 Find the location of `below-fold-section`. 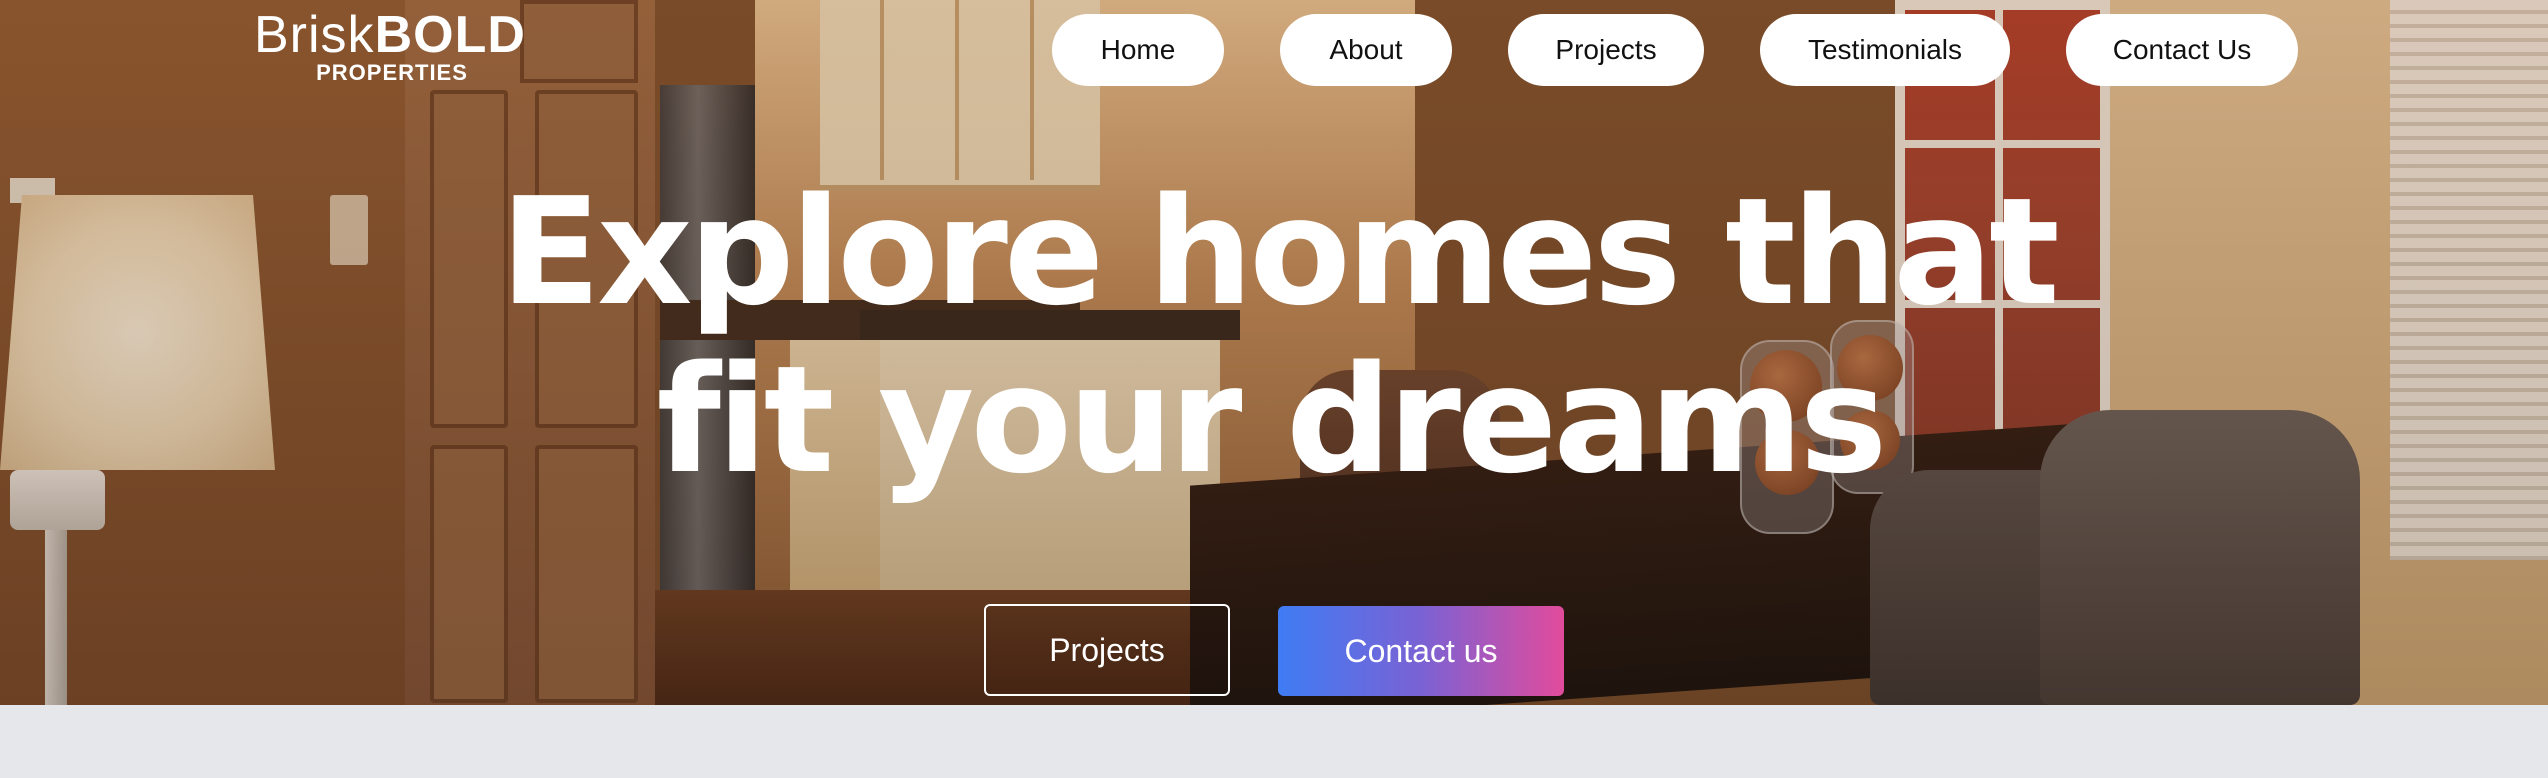

below-fold-section is located at coordinates (1274, 741).